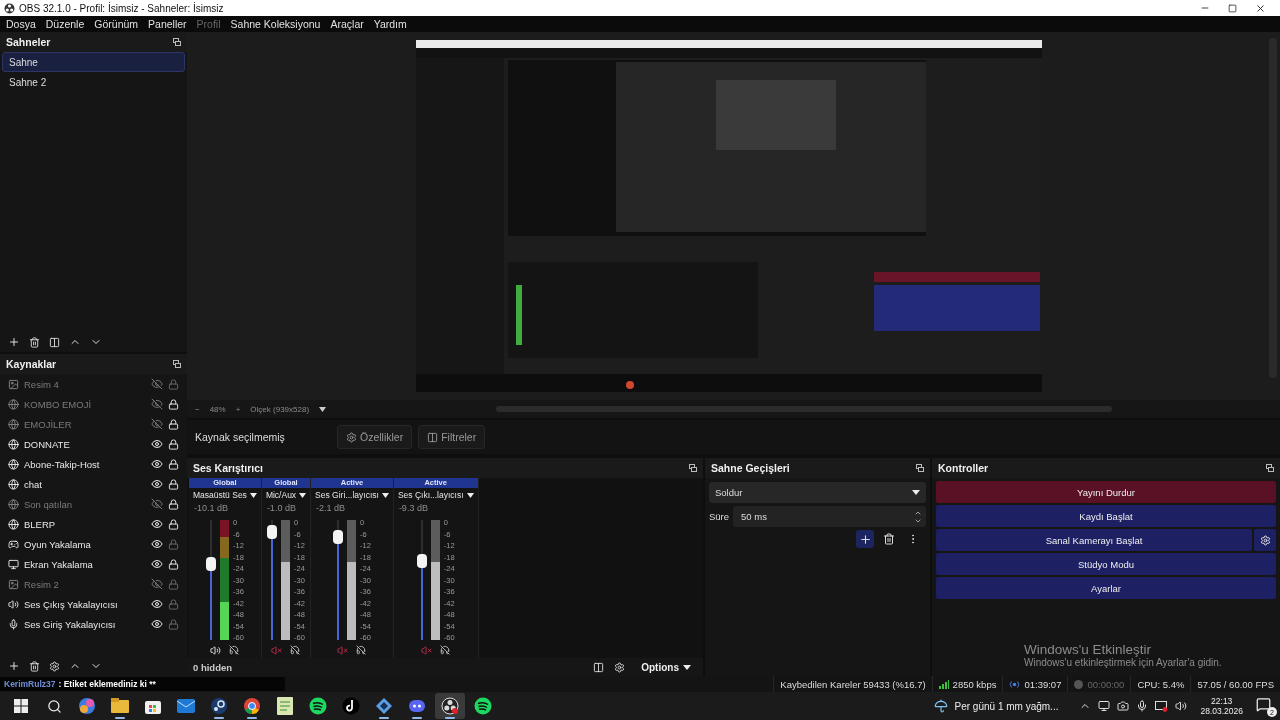 The image size is (1280, 720). I want to click on context-button: Özellikler, so click(375, 437).